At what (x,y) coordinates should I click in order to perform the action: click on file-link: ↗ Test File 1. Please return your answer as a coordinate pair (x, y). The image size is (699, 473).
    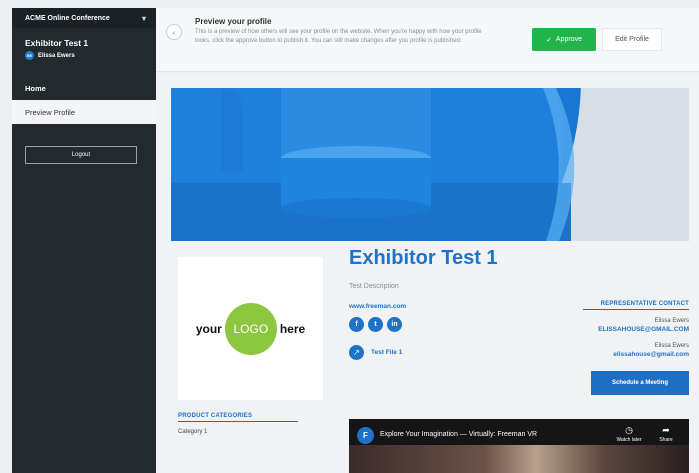
    Looking at the image, I should click on (375, 352).